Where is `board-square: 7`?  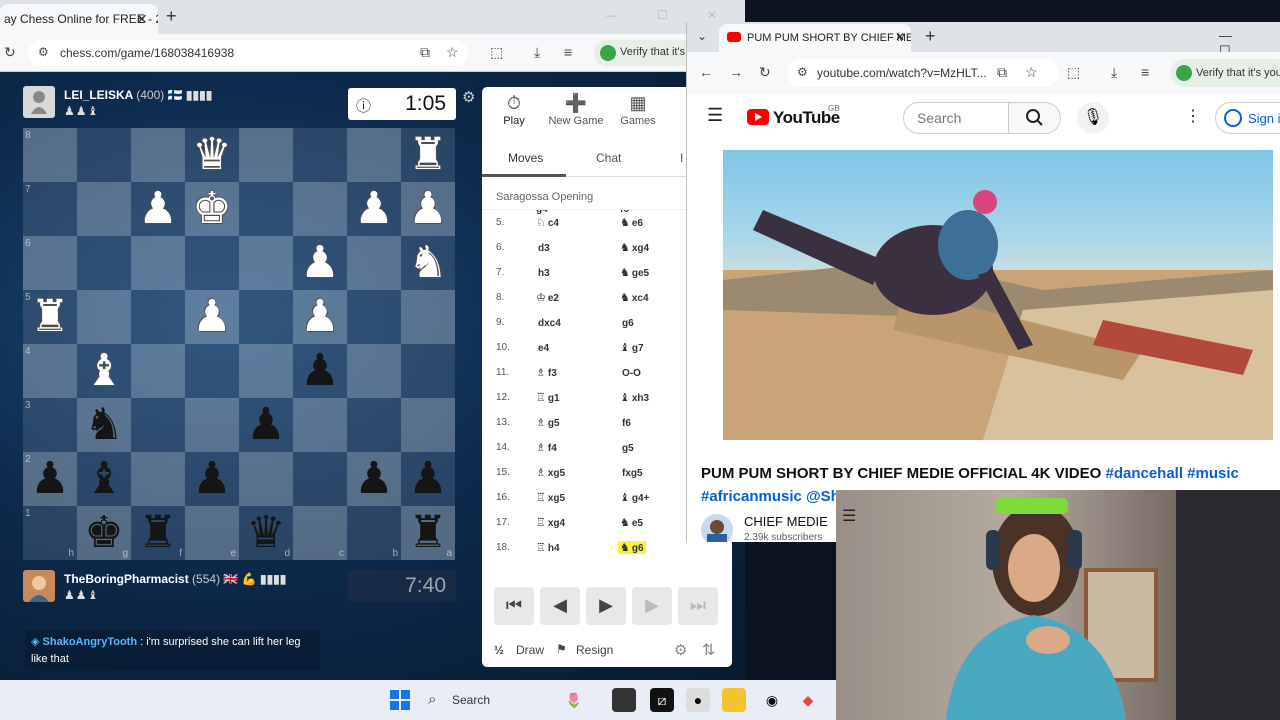 board-square: 7 is located at coordinates (50, 209).